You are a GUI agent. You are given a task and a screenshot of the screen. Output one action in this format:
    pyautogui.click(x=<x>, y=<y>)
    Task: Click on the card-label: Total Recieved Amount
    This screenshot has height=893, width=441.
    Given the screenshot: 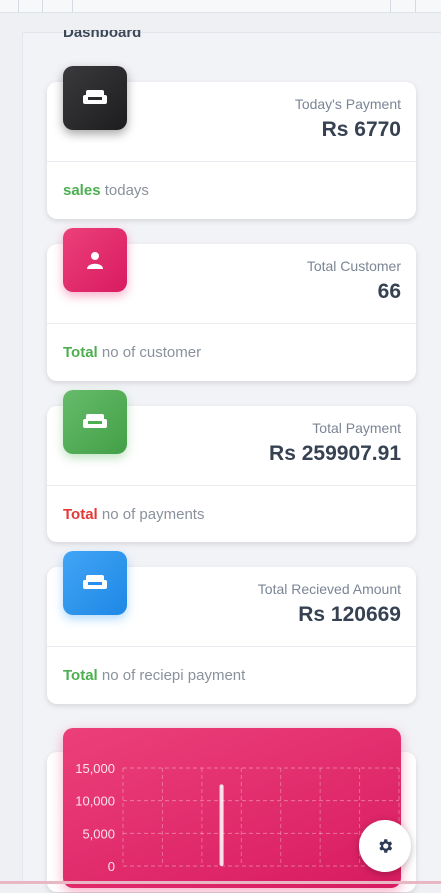 What is the action you would take?
    pyautogui.click(x=329, y=589)
    